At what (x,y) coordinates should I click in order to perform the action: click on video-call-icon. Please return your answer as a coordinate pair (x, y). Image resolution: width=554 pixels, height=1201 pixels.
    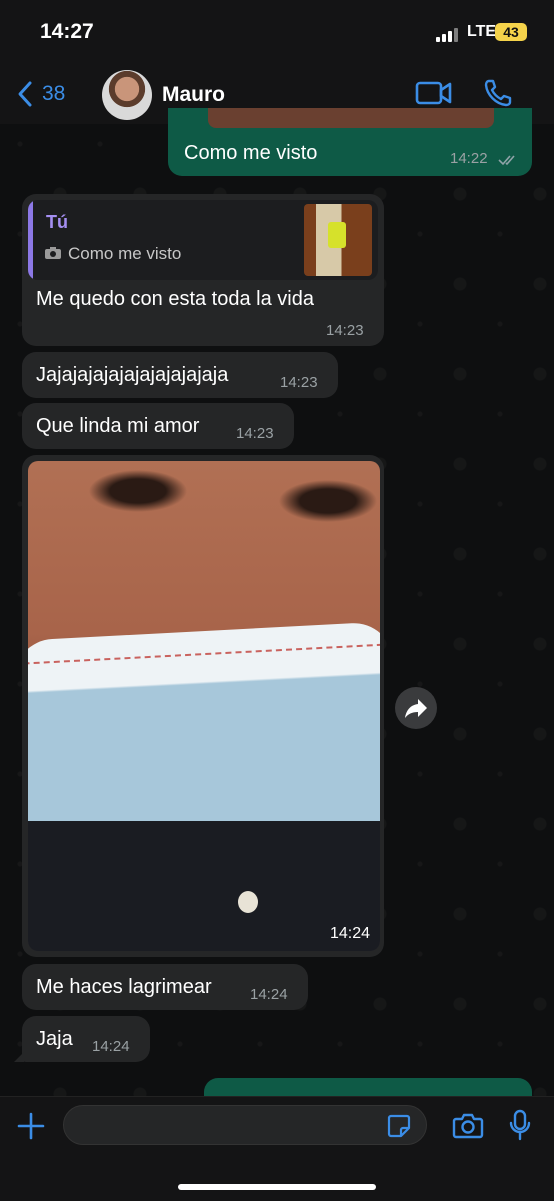
    Looking at the image, I should click on (433, 93).